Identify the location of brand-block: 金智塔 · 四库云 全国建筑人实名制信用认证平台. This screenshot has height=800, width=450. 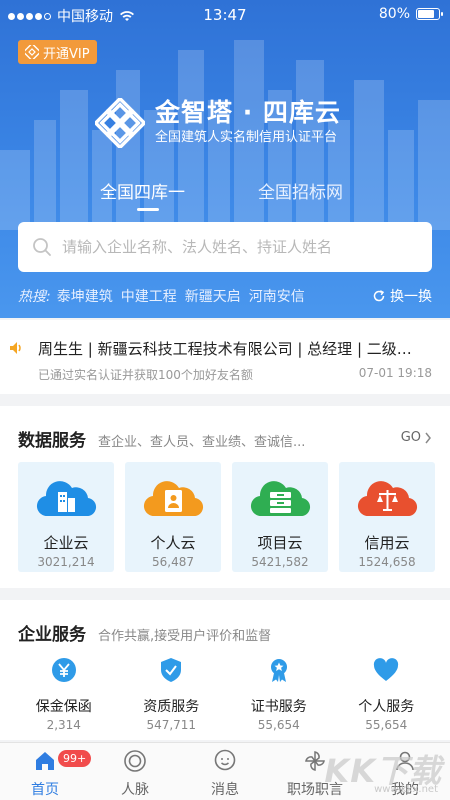
(218, 123).